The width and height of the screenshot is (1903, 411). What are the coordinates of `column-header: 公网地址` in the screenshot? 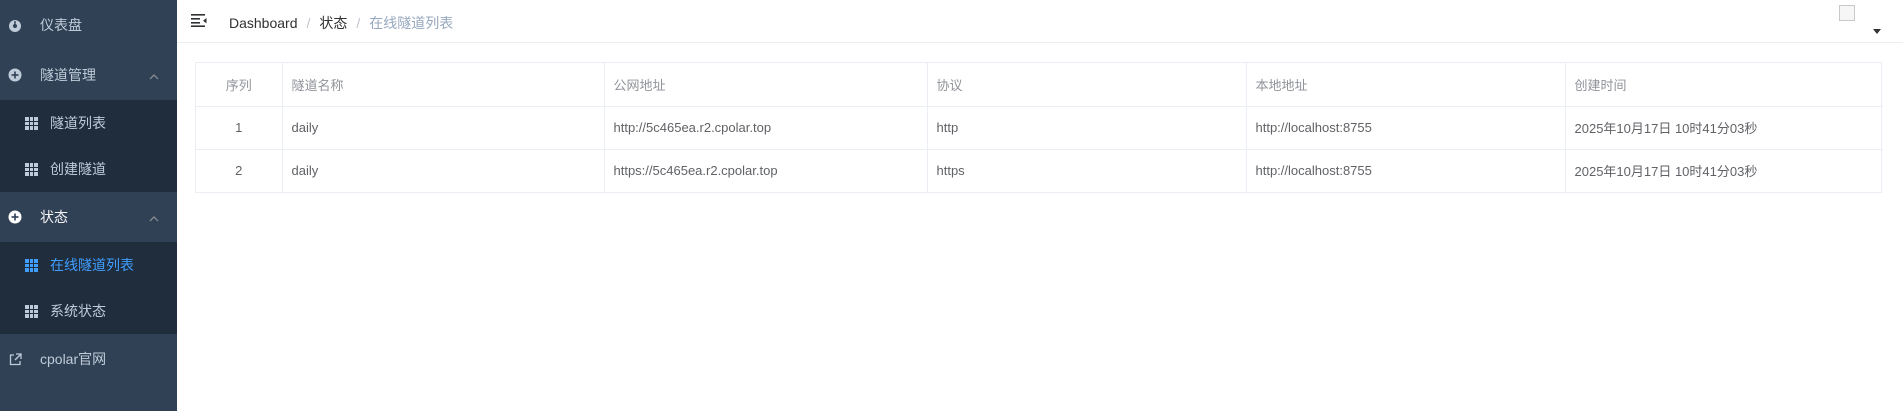 It's located at (766, 85).